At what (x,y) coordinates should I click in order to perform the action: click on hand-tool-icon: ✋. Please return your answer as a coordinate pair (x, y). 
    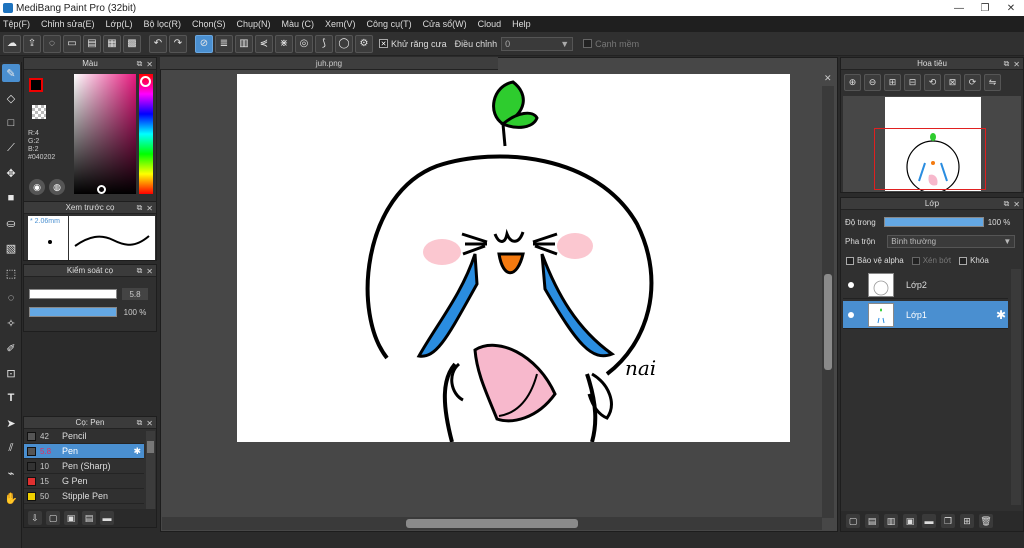
    Looking at the image, I should click on (11, 498).